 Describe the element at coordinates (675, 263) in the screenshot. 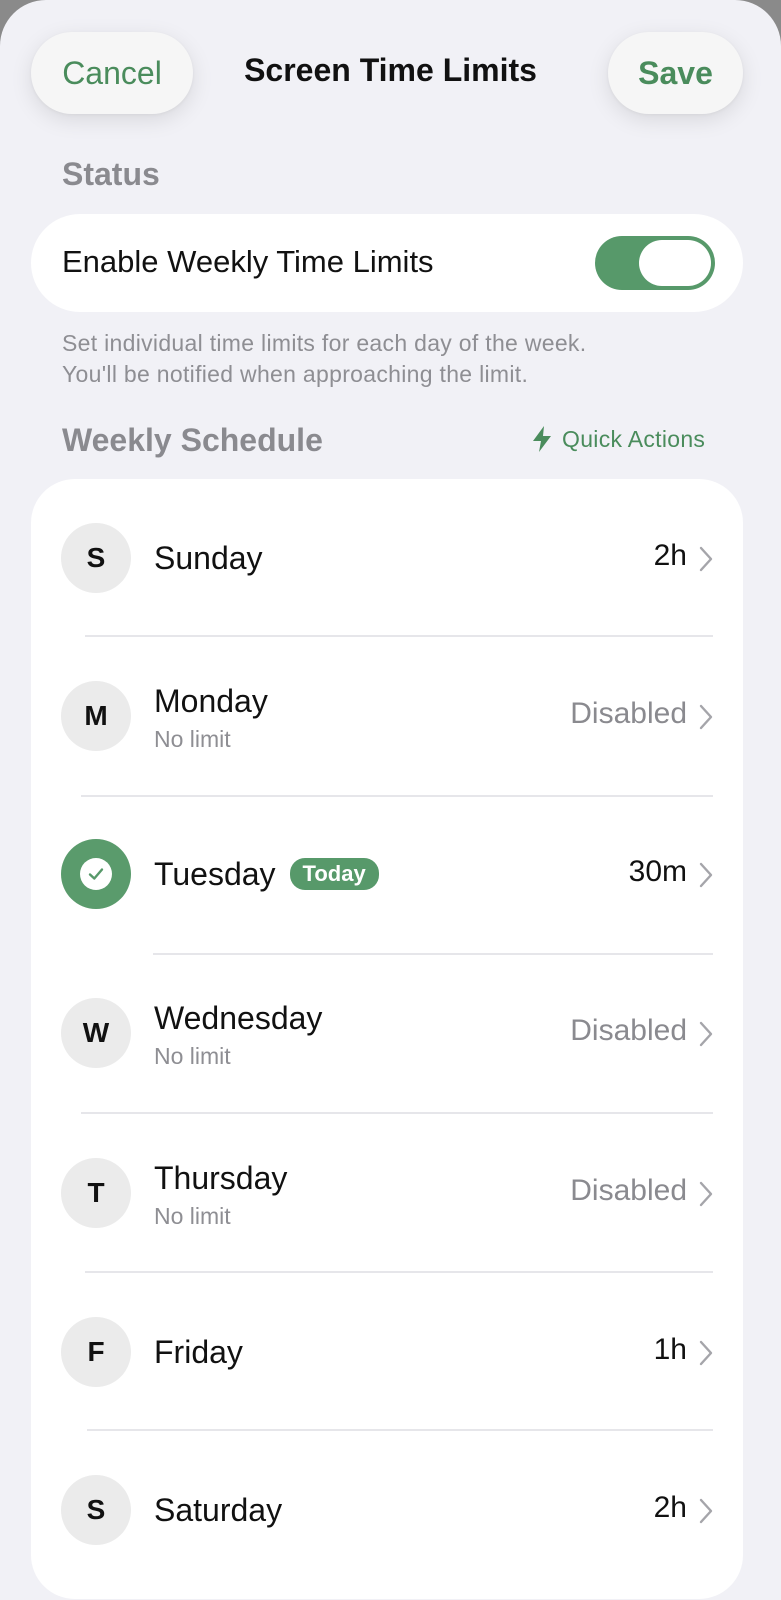

I see `toggle-knob` at that location.